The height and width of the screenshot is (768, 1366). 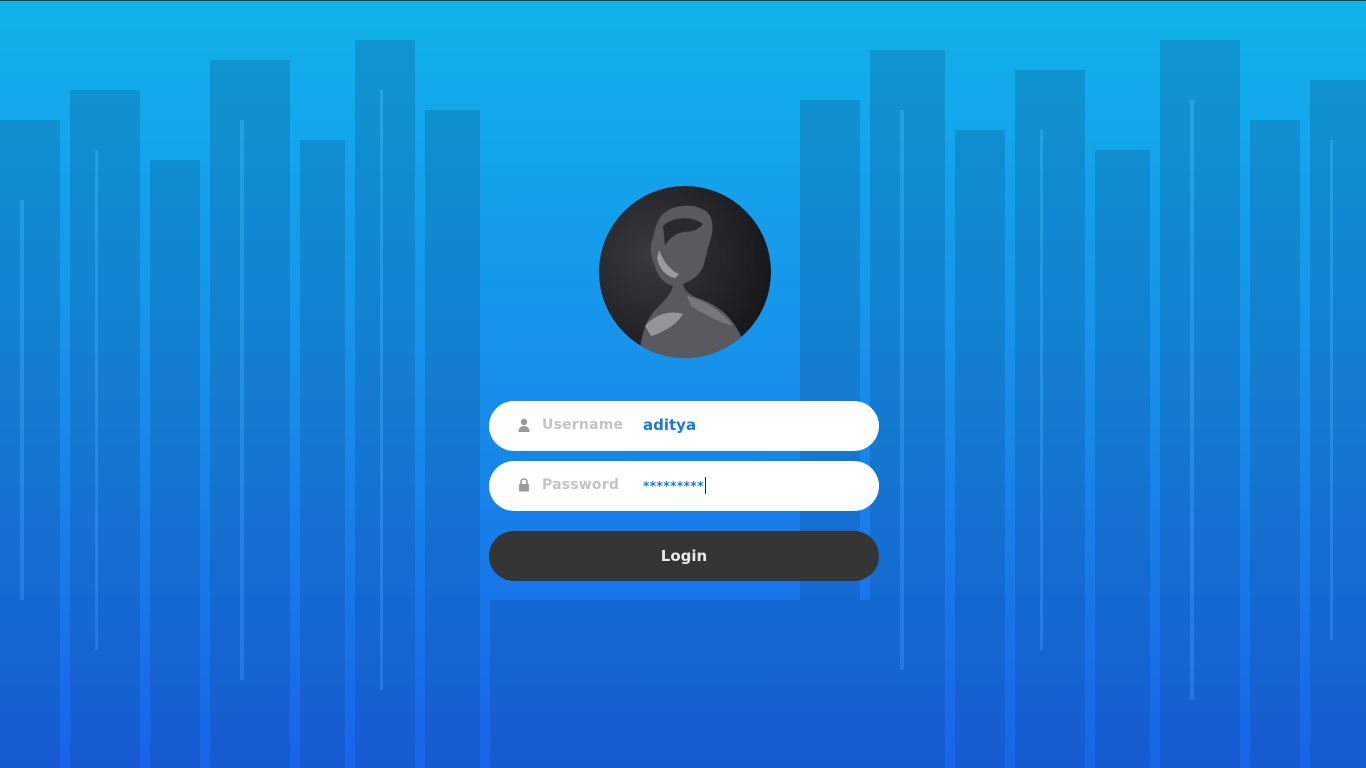 I want to click on username-input: aditya, so click(x=669, y=425).